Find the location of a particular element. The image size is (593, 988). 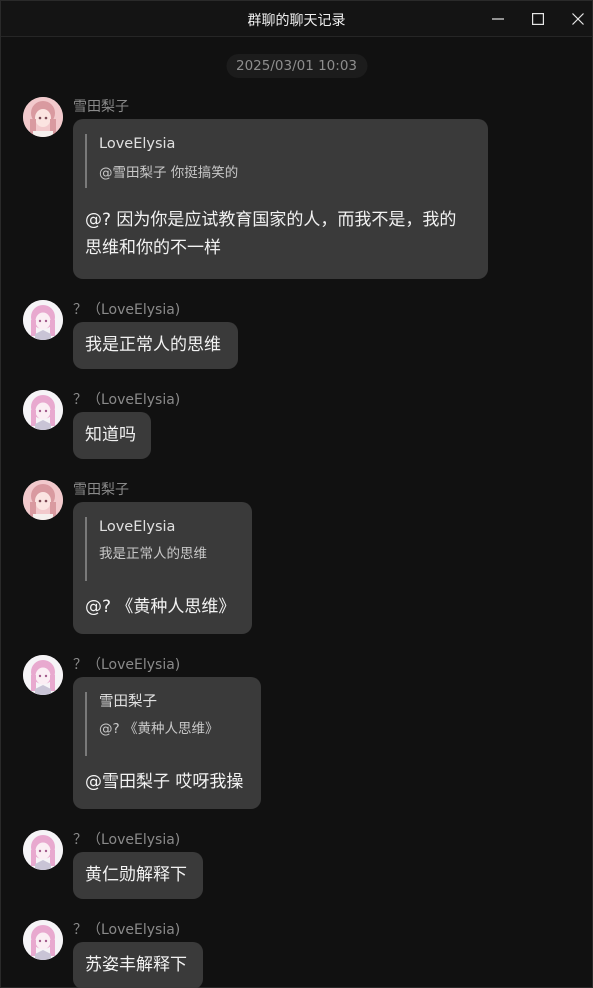

message-text-line: 苏姿丰解释下 is located at coordinates (136, 965).